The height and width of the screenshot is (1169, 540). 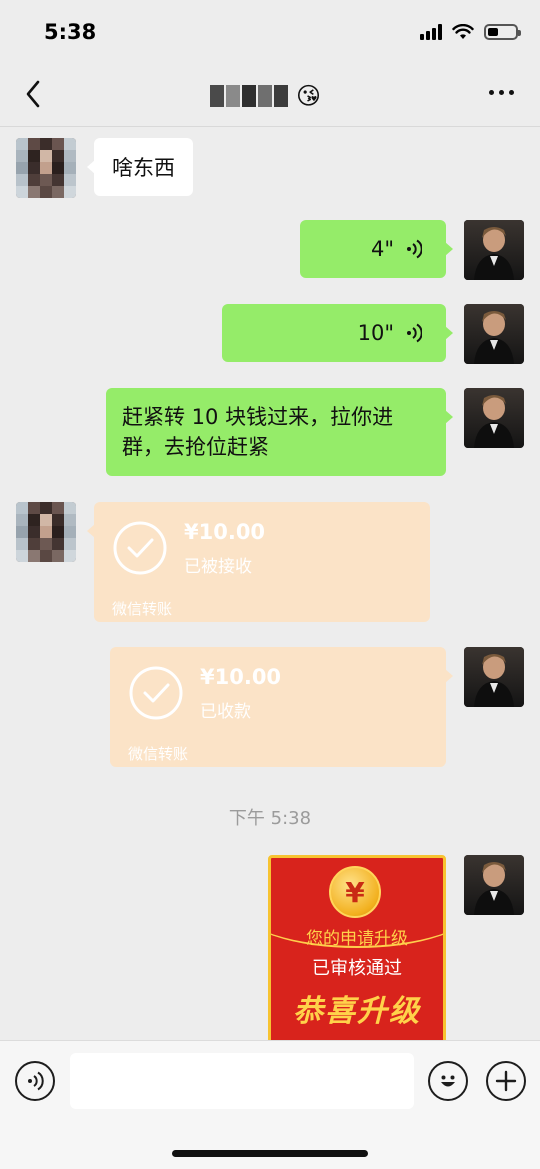 I want to click on signal-icon, so click(x=431, y=32).